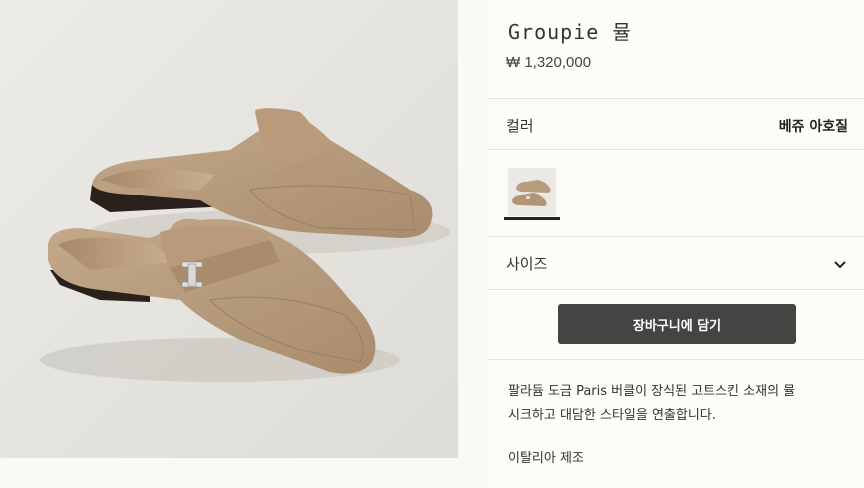 The width and height of the screenshot is (864, 488). Describe the element at coordinates (813, 127) in the screenshot. I see `color-value: 베쥬 아호질` at that location.